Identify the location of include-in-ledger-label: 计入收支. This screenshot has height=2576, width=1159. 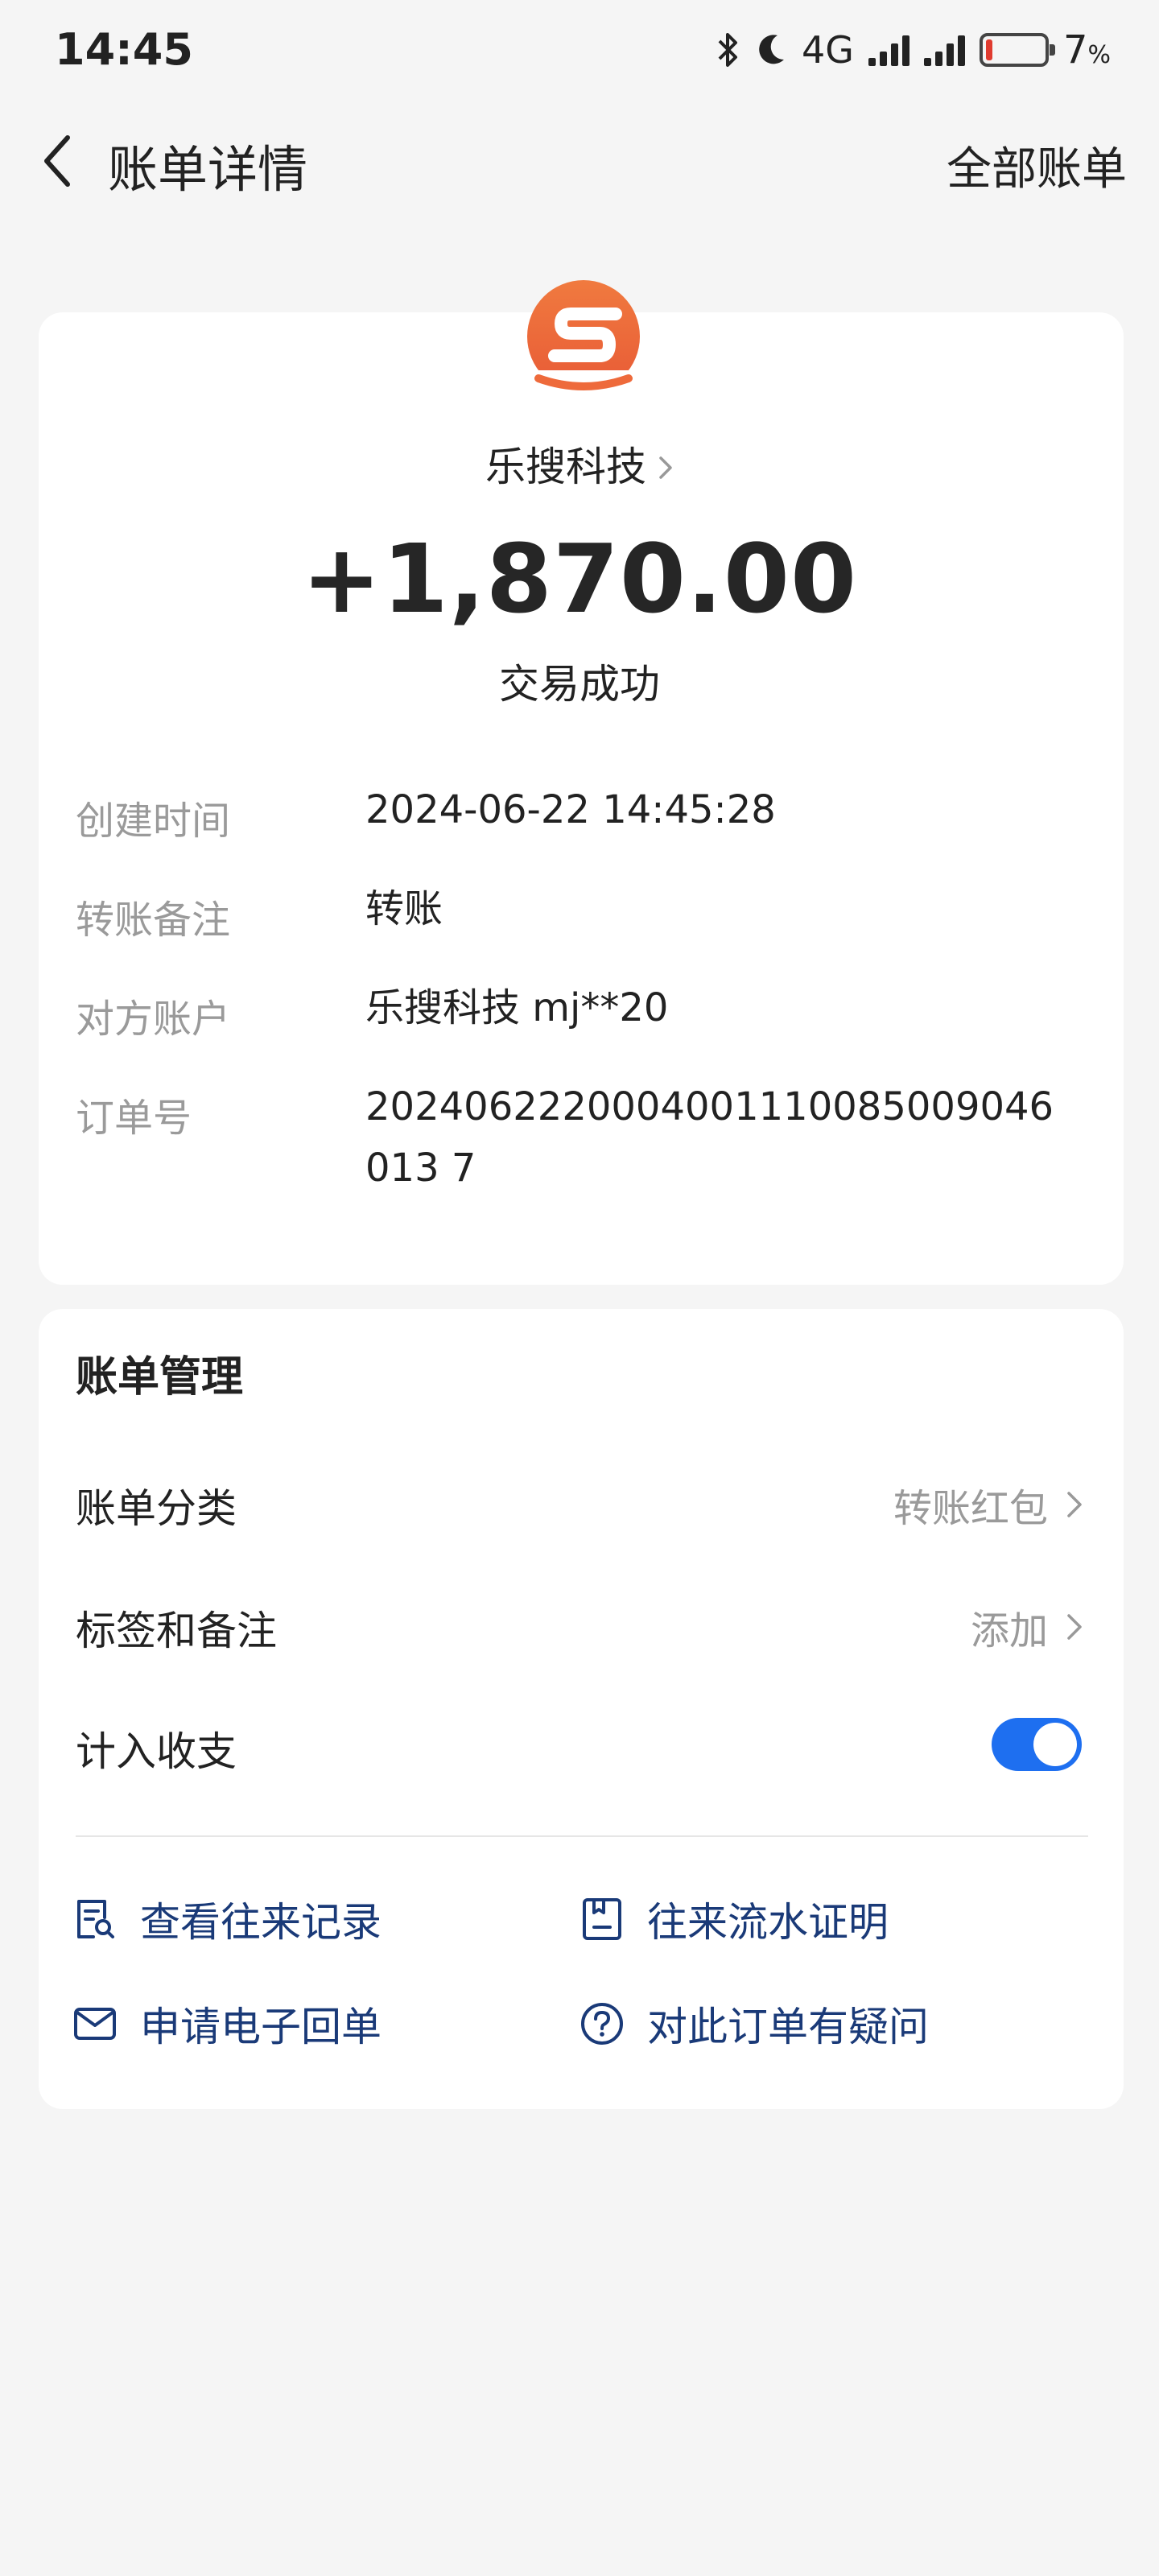
(156, 1751).